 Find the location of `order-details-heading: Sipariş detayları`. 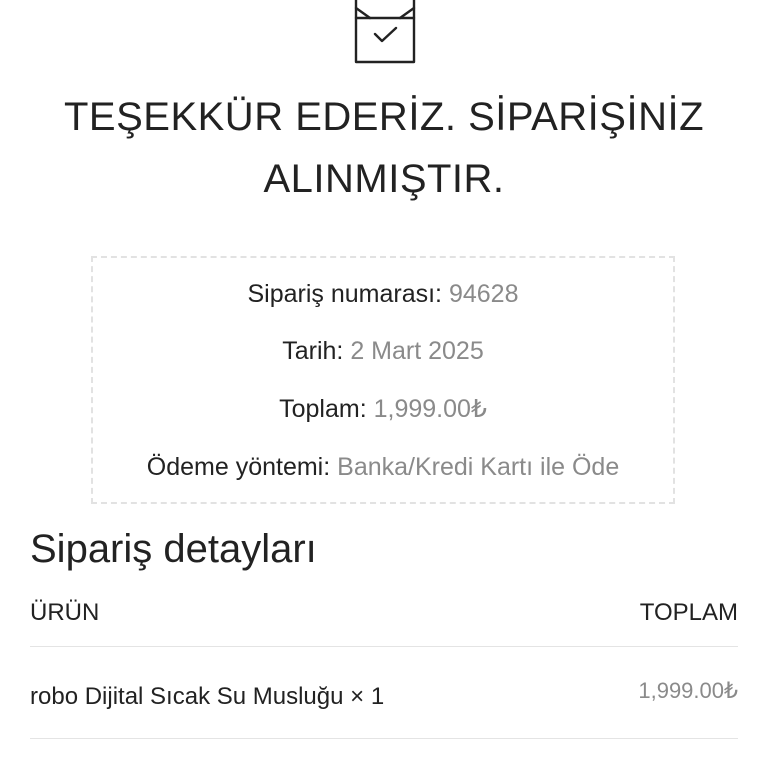

order-details-heading: Sipariş detayları is located at coordinates (173, 549).